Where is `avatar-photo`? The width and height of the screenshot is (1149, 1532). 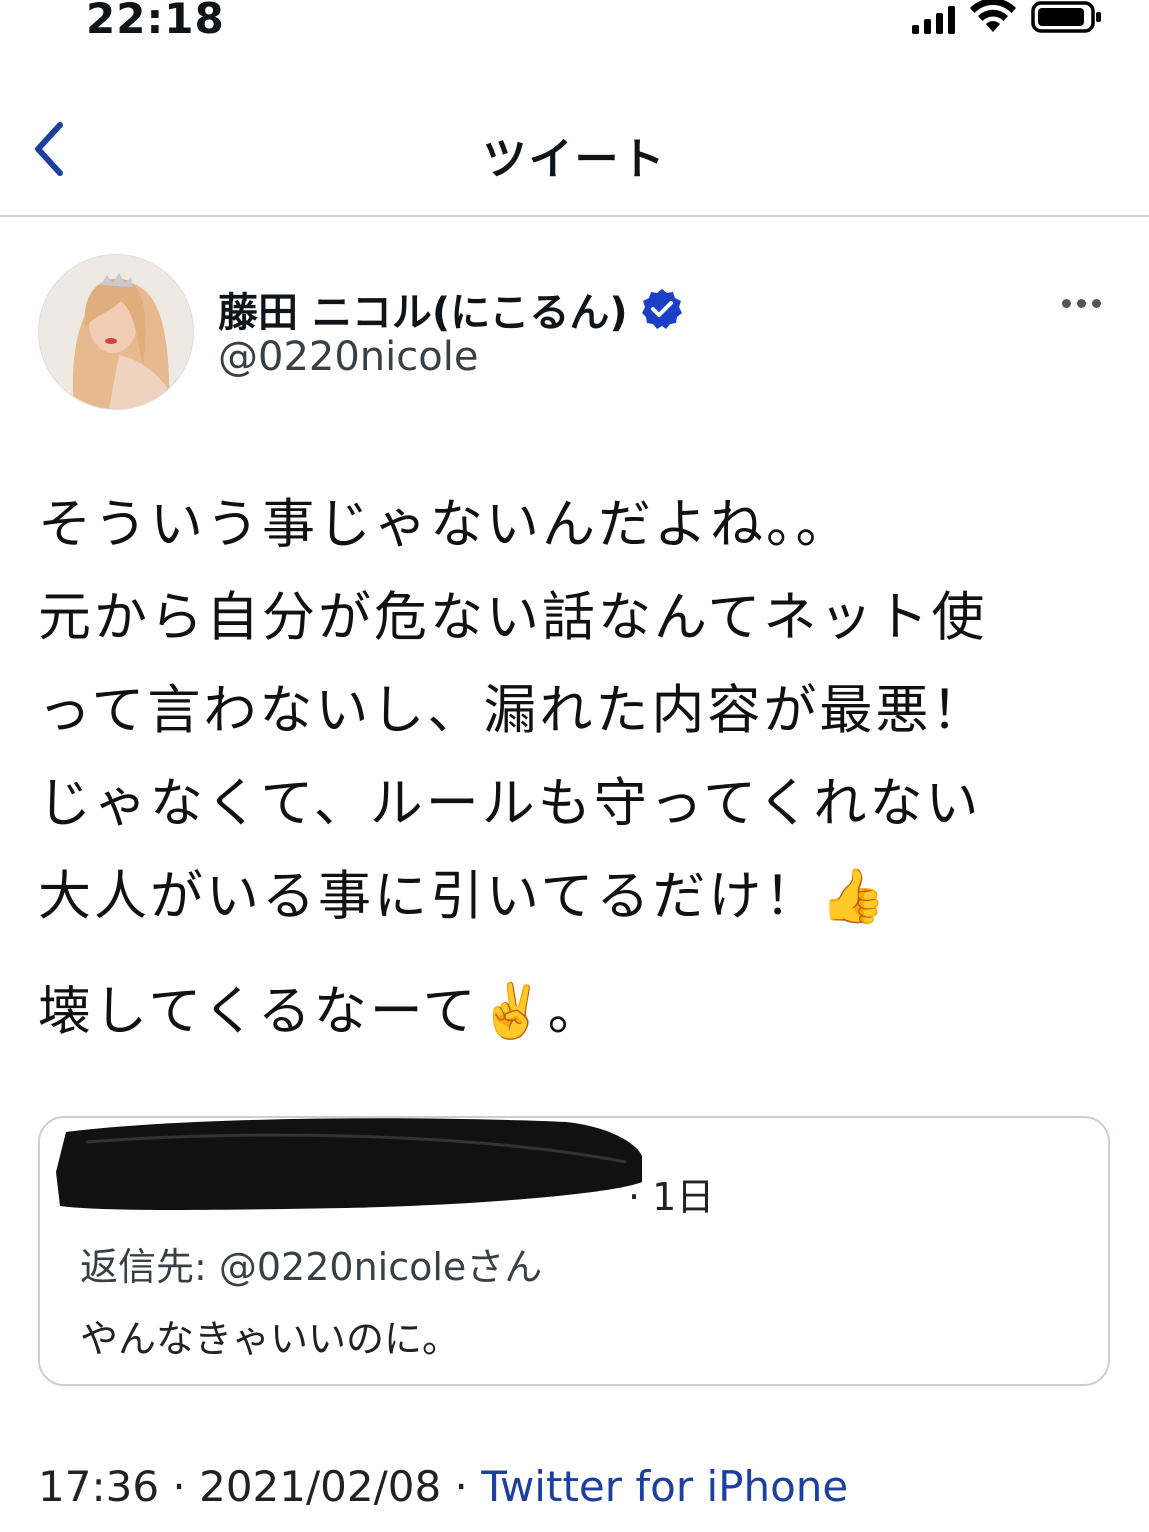
avatar-photo is located at coordinates (116, 332).